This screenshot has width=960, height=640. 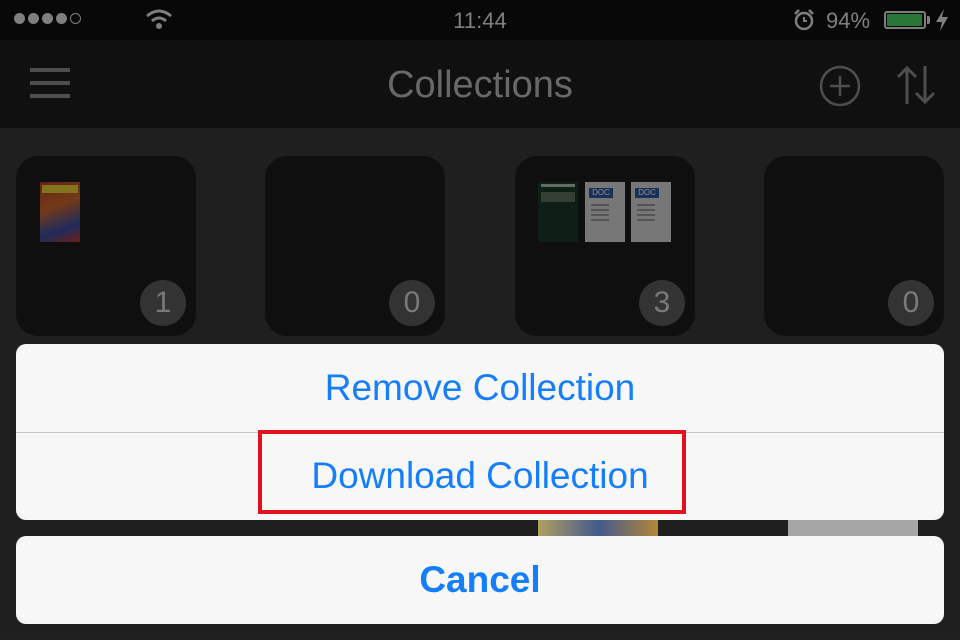 I want to click on cancel-button: Cancel, so click(x=480, y=580).